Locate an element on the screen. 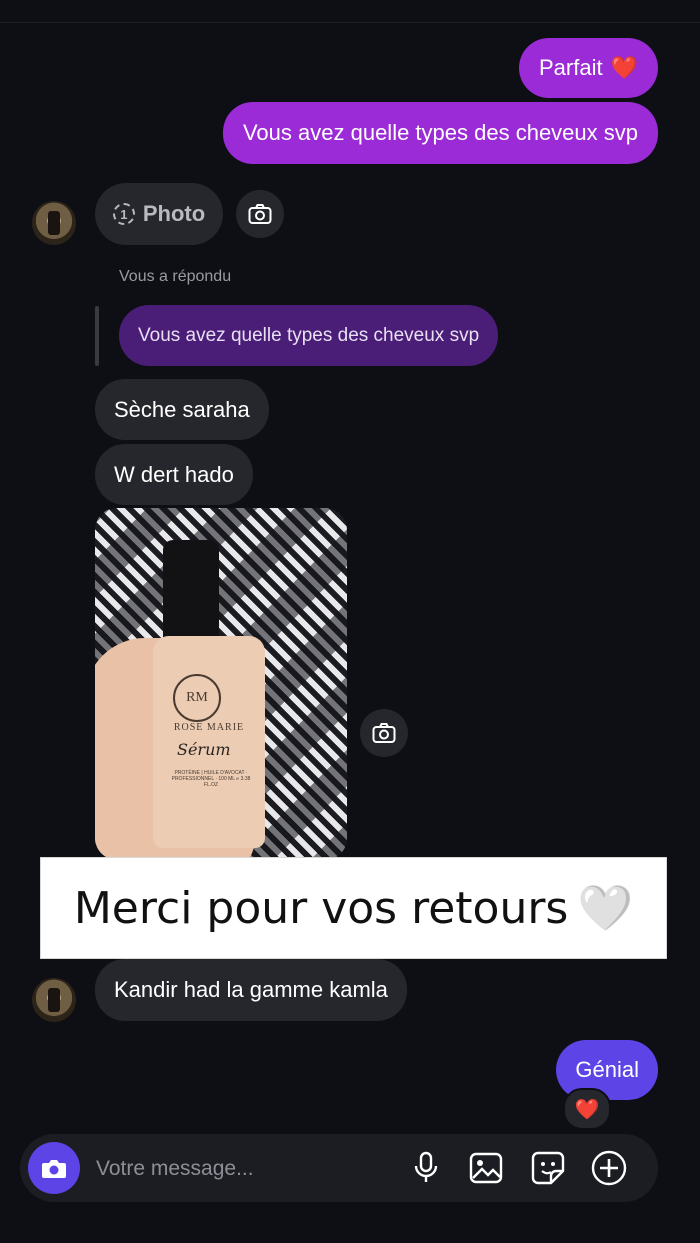 The height and width of the screenshot is (1243, 700). reply-indicator is located at coordinates (97, 336).